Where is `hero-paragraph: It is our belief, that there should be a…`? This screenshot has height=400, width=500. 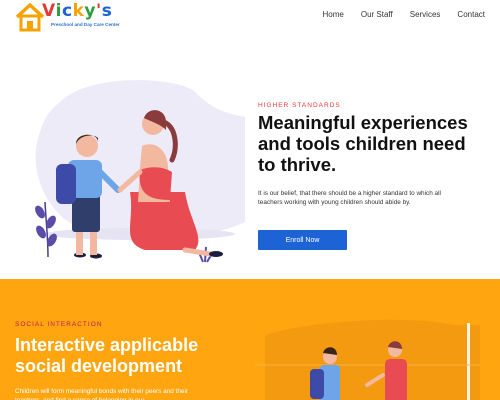 hero-paragraph: It is our belief, that there should be a… is located at coordinates (349, 198).